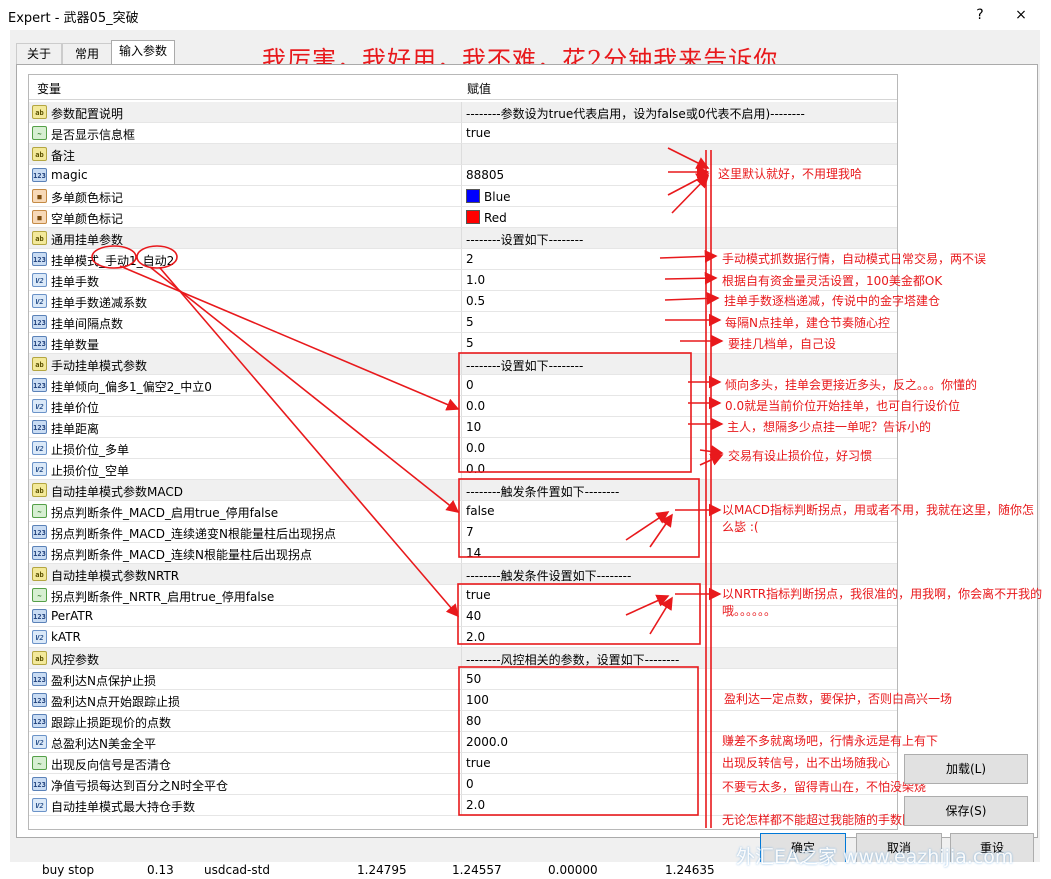  I want to click on parameter-name-cell: 123 挂单倾向_偏多1_偏空2_中立0, so click(245, 385).